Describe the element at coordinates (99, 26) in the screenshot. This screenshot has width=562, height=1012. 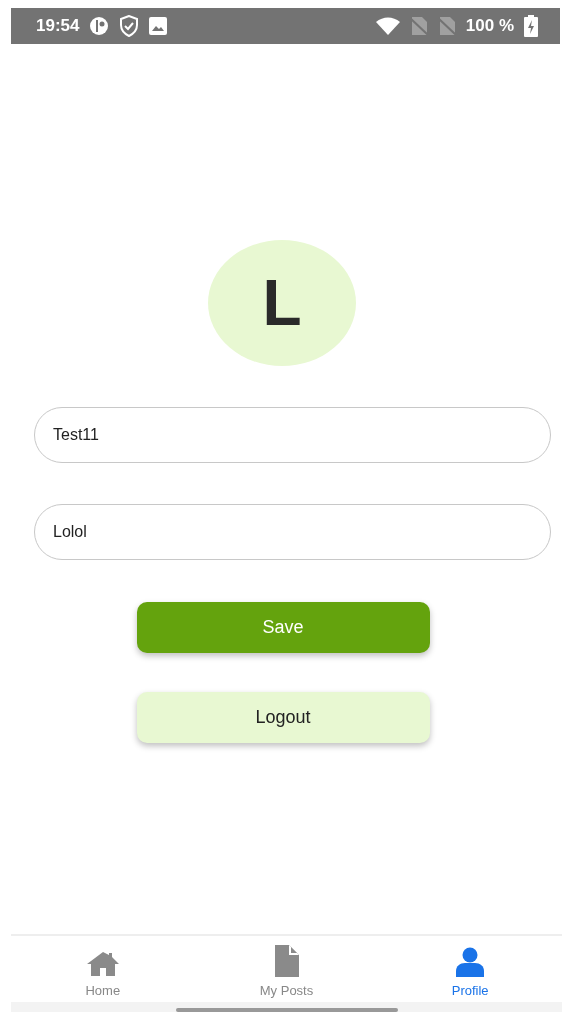
I see `app-icon` at that location.